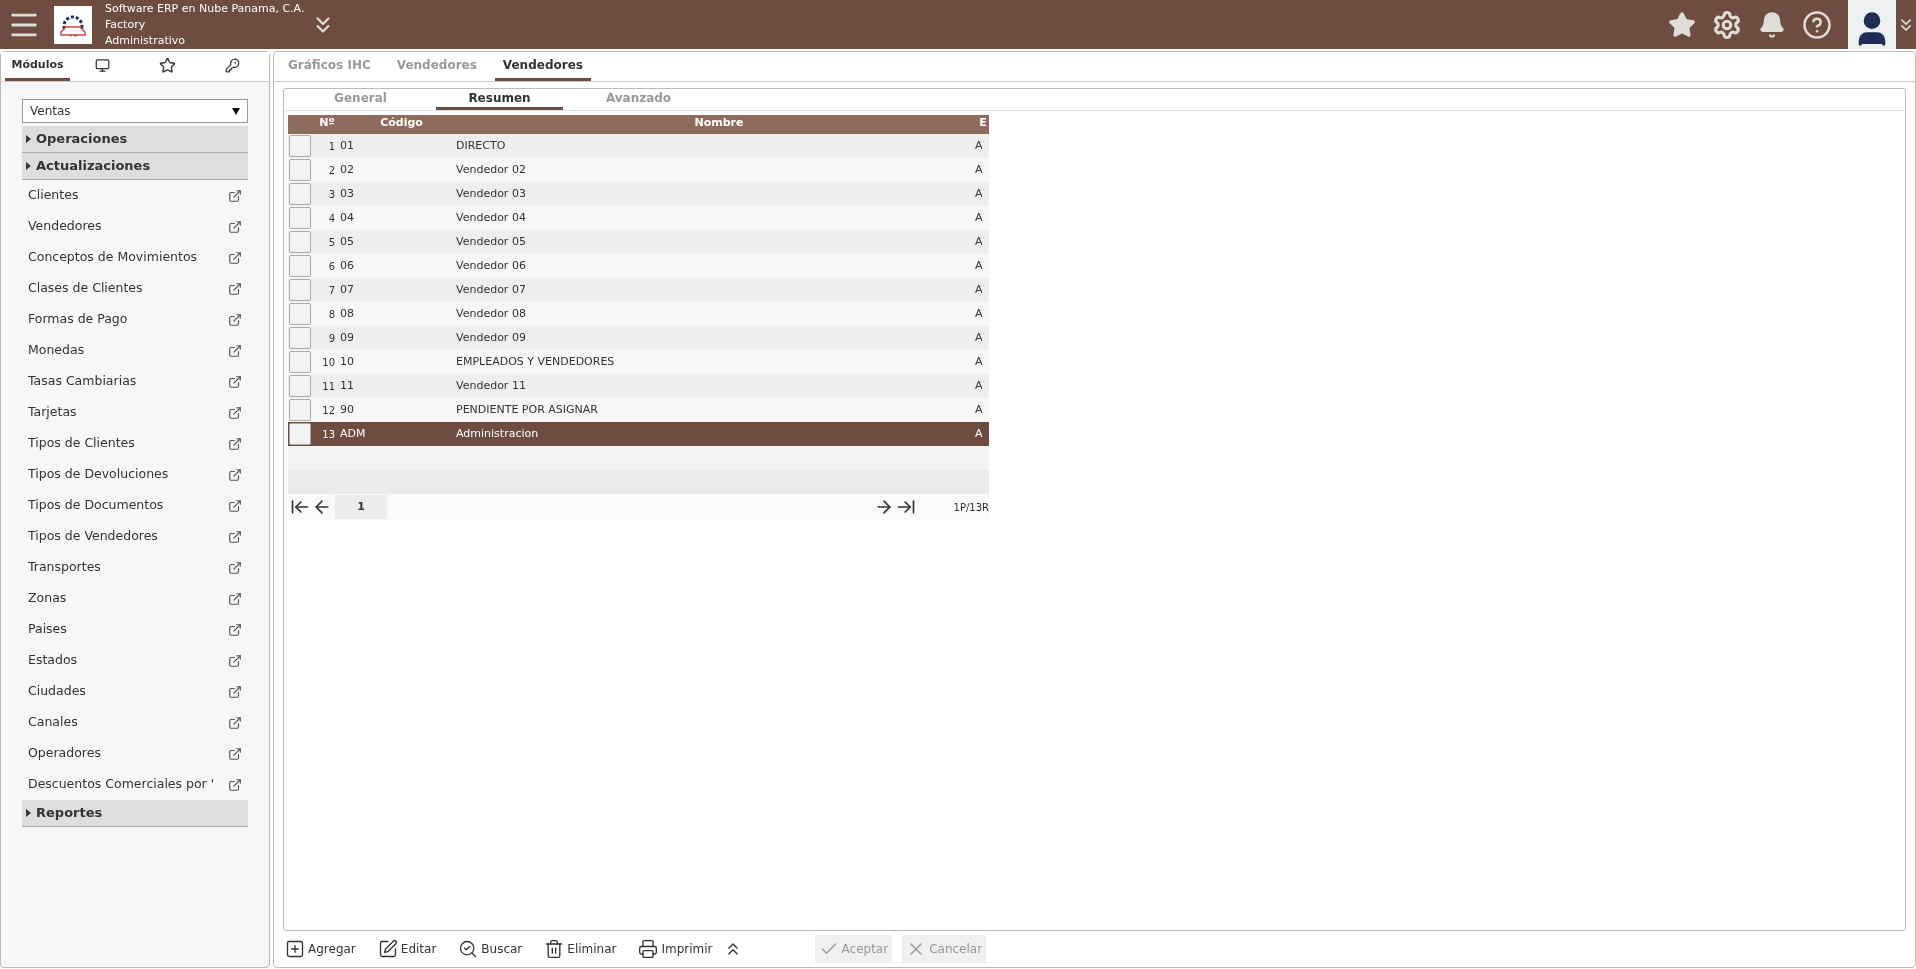  Describe the element at coordinates (135, 412) in the screenshot. I see `sidebar-item: Tarjetas` at that location.